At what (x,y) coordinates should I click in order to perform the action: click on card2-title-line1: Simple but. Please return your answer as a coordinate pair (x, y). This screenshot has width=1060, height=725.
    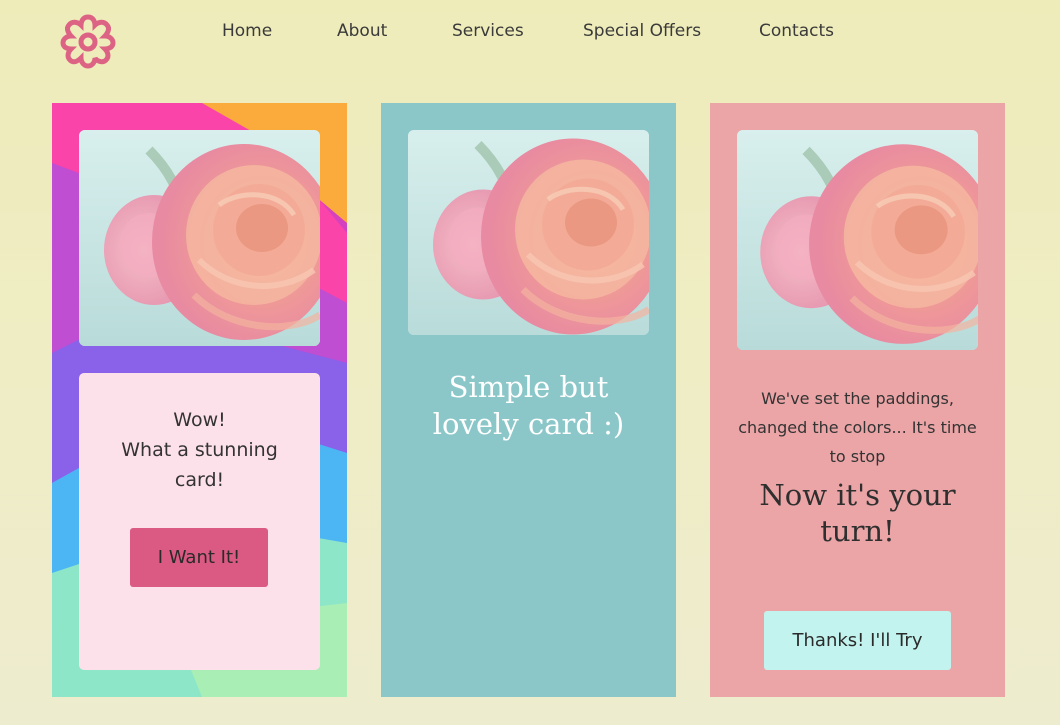
    Looking at the image, I should click on (528, 387).